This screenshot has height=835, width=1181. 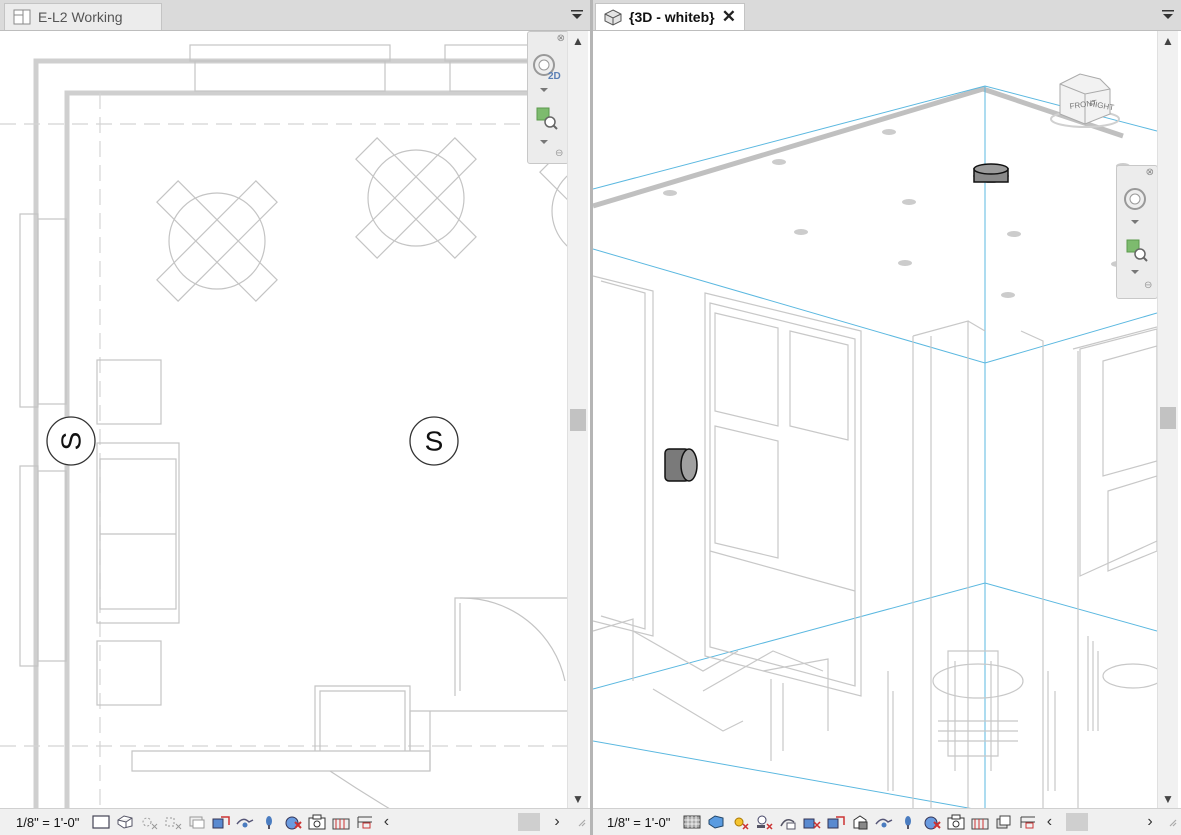 I want to click on show-crop-icon, so click(x=221, y=822).